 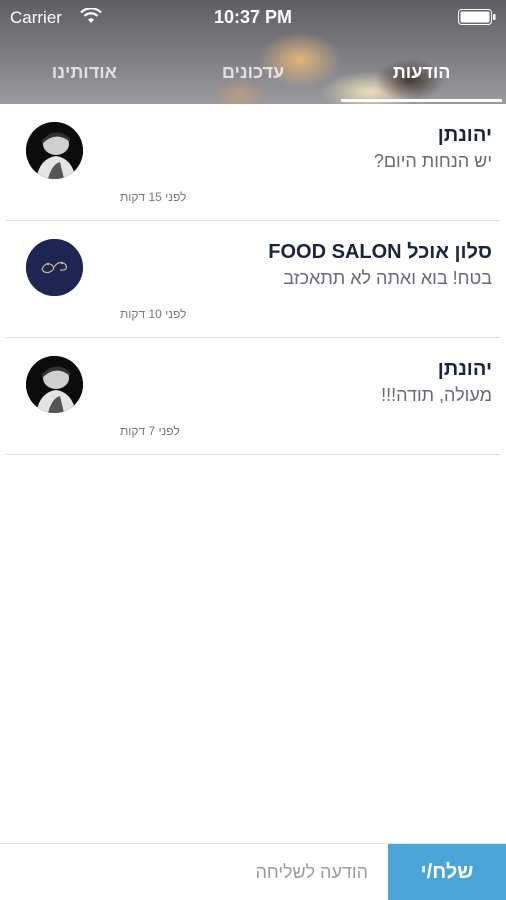 I want to click on message-time: לפני 10 דקות, so click(x=153, y=314).